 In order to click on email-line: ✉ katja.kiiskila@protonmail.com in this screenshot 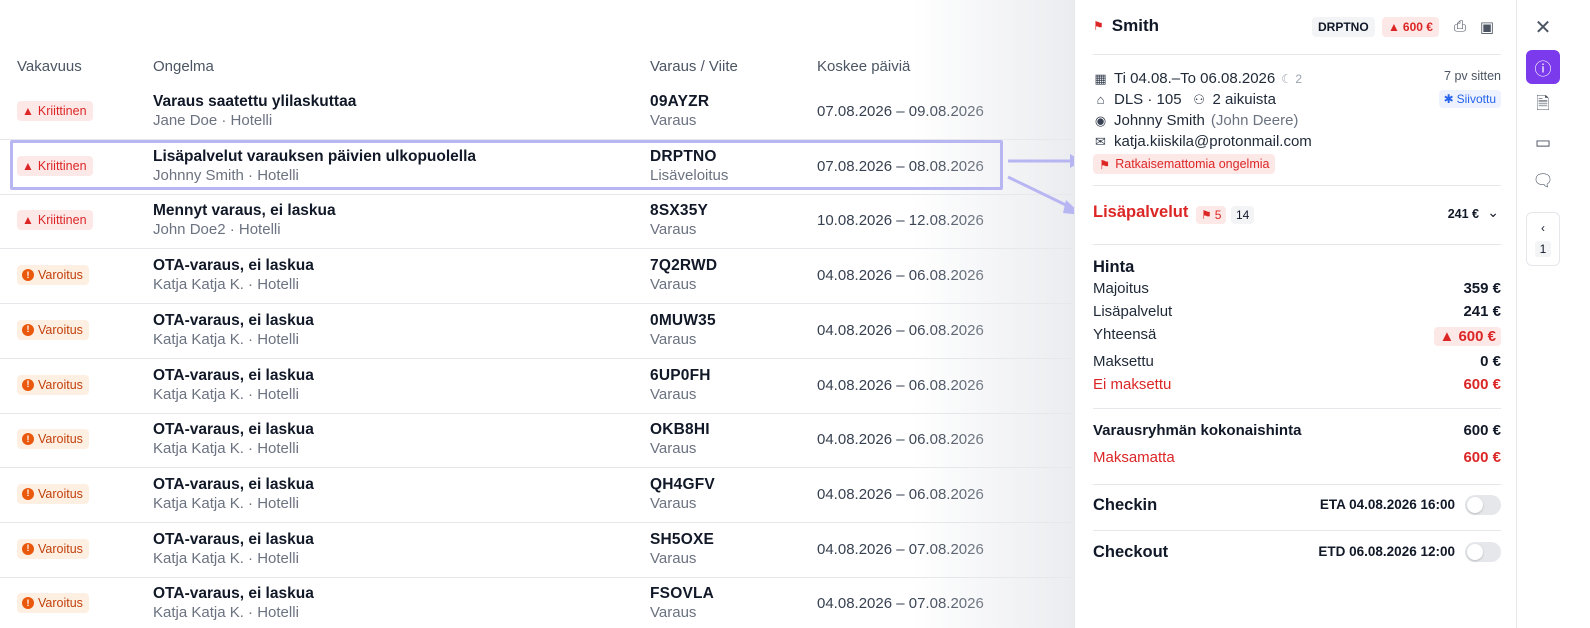, I will do `click(1297, 141)`.